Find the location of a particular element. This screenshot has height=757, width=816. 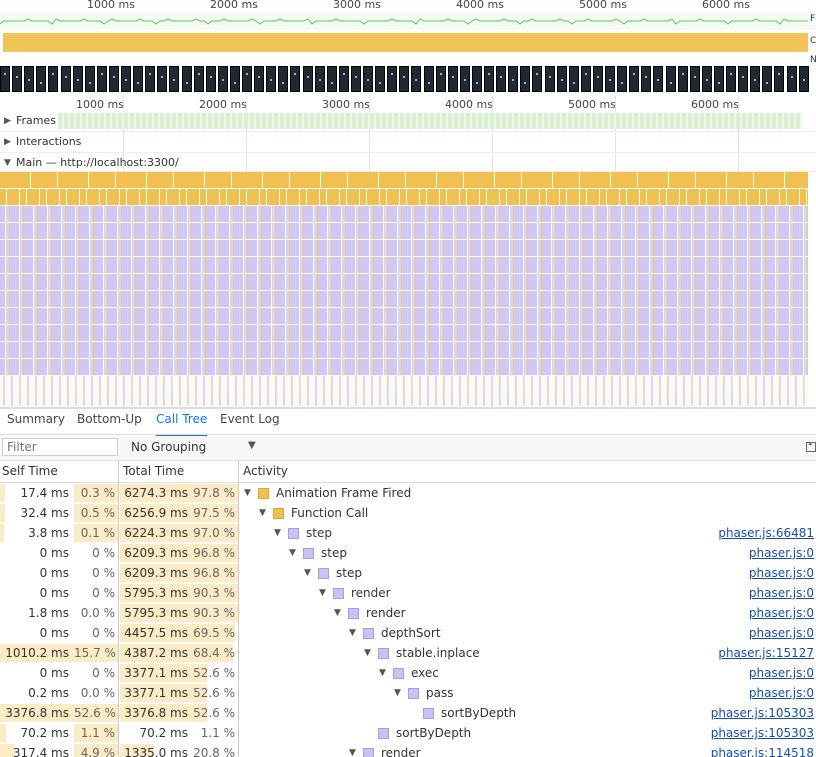

bottom-panel-divider is located at coordinates (408, 408).